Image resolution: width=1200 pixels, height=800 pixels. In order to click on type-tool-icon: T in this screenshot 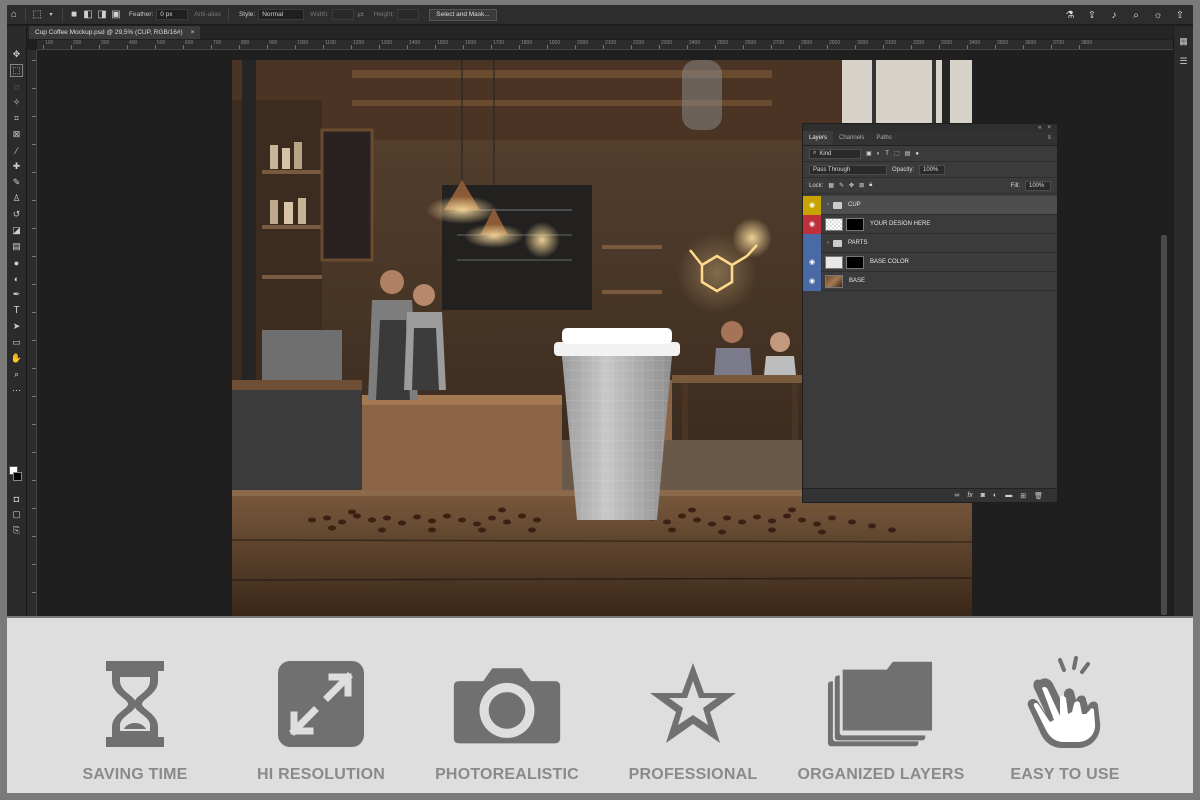, I will do `click(16, 310)`.